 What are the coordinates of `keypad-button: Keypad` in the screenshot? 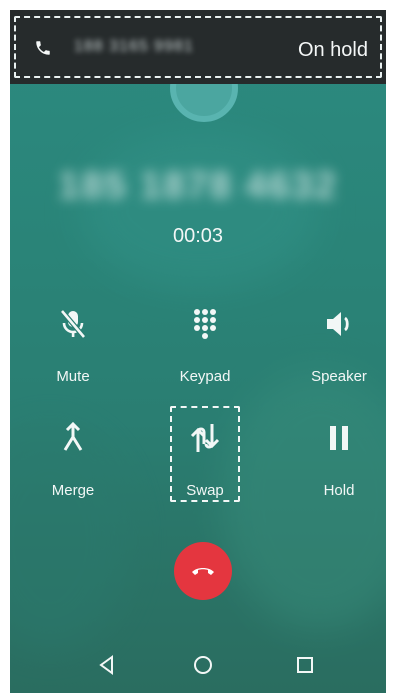 It's located at (205, 351).